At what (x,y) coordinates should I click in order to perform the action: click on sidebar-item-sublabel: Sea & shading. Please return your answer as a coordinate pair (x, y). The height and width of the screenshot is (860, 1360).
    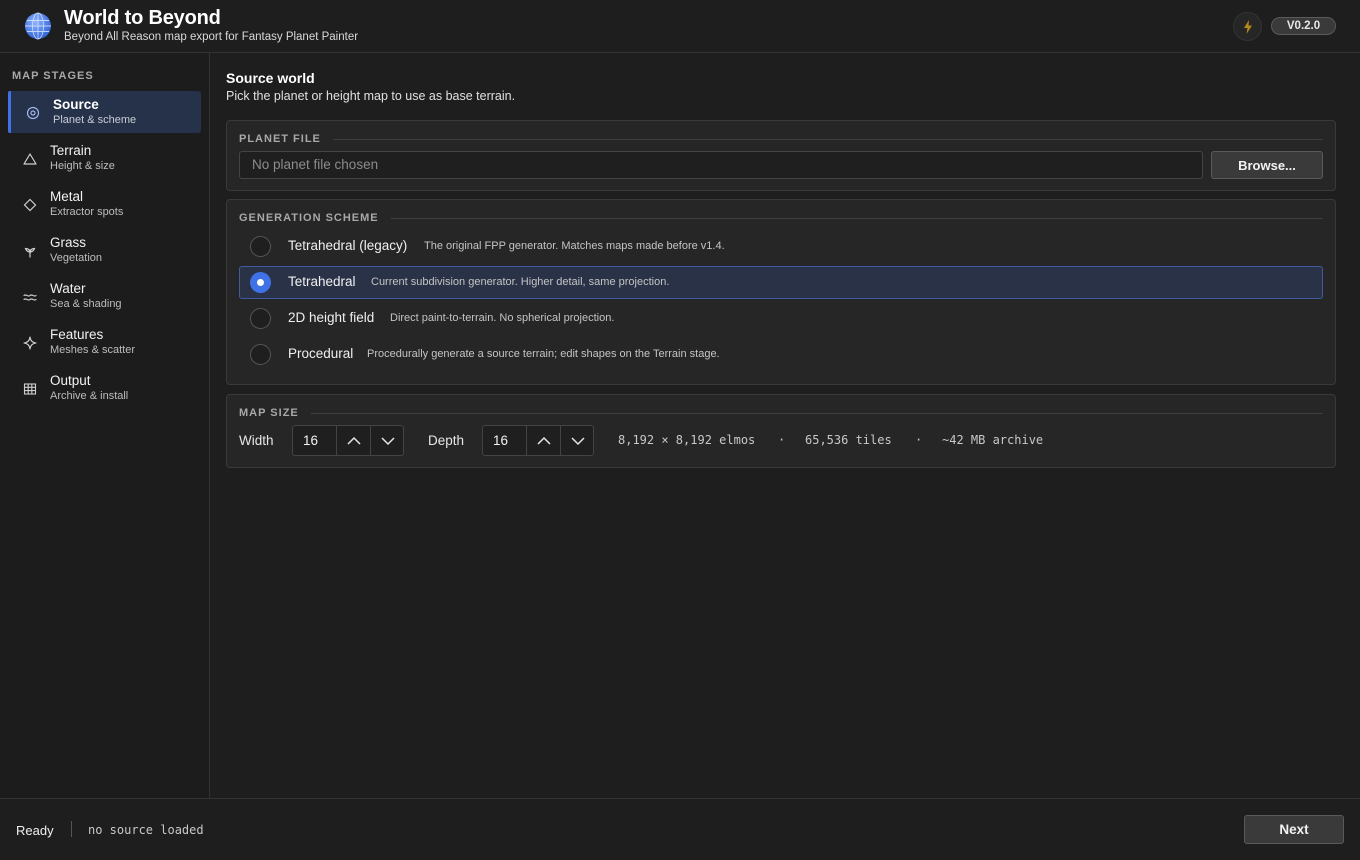
    Looking at the image, I should click on (86, 304).